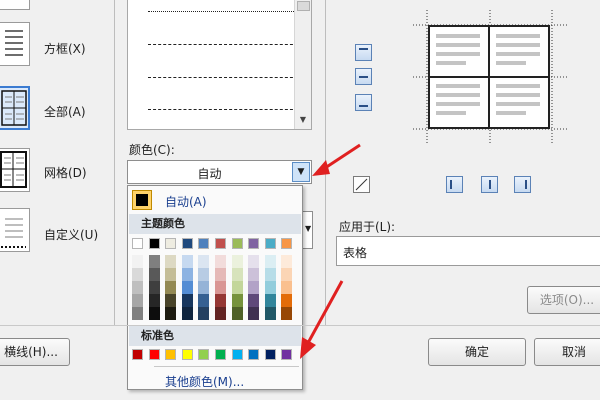 The image size is (600, 400). I want to click on line-style-dashed-long, so click(223, 109).